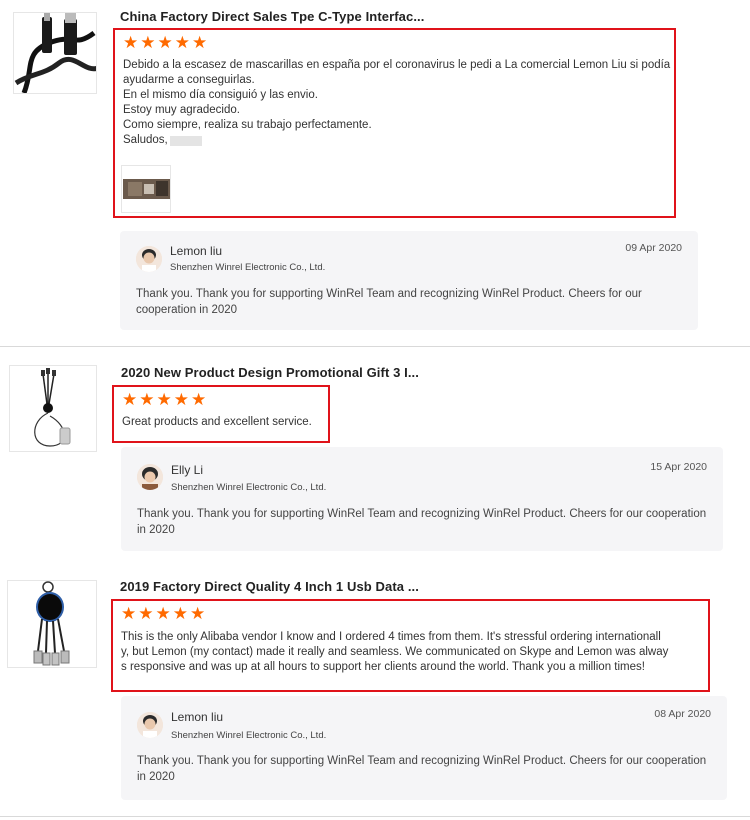 The width and height of the screenshot is (750, 820). Describe the element at coordinates (678, 467) in the screenshot. I see `reply-date: 15 Apr 2020` at that location.